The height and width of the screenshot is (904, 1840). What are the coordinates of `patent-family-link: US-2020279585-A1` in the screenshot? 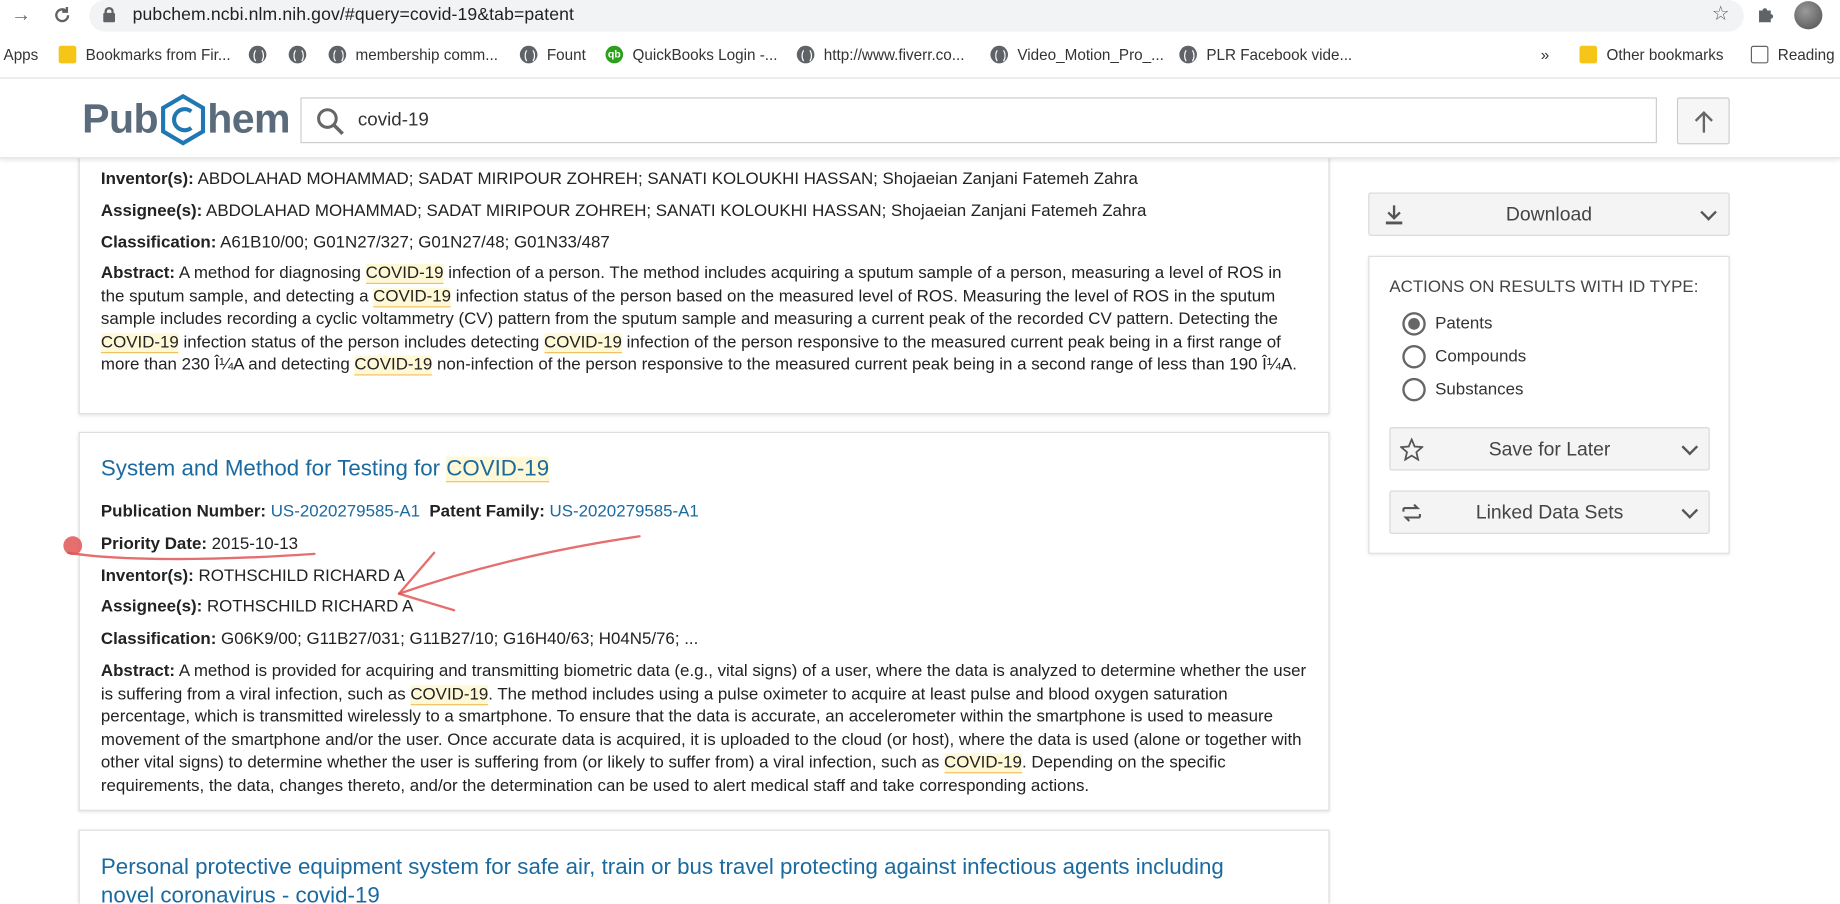 It's located at (624, 511).